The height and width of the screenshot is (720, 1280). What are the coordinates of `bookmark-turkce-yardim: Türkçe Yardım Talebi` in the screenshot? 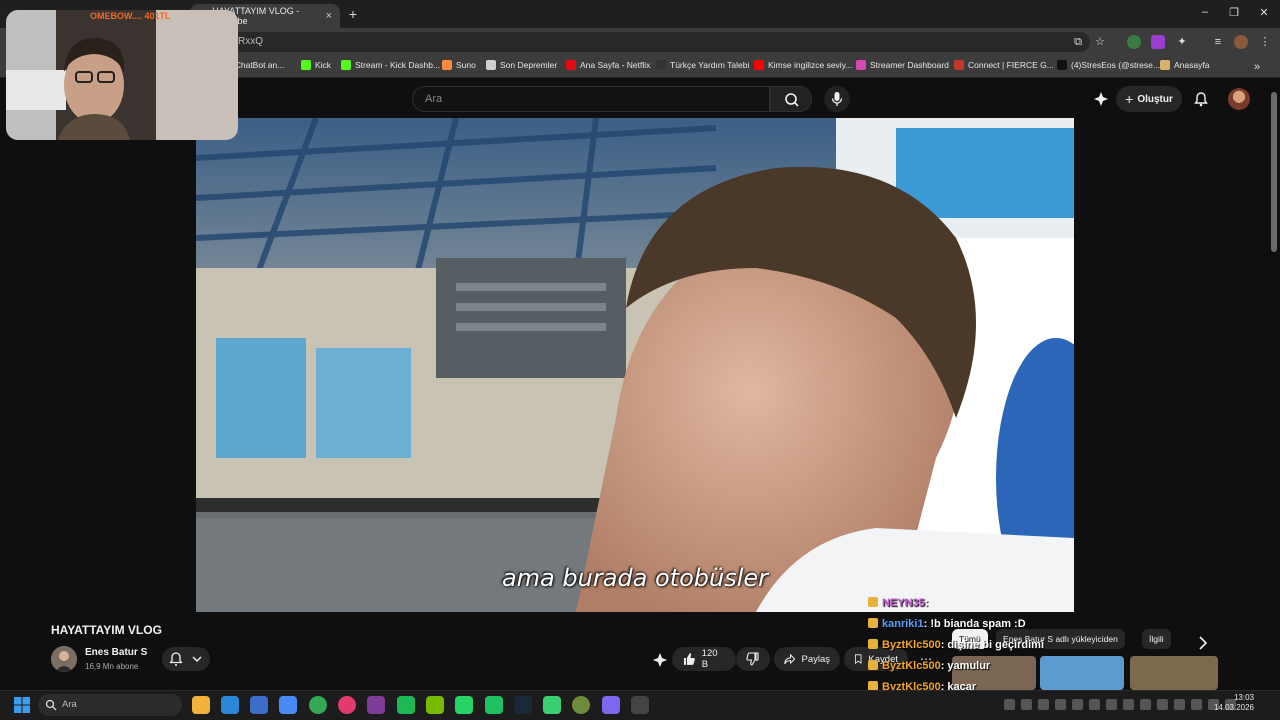 It's located at (702, 65).